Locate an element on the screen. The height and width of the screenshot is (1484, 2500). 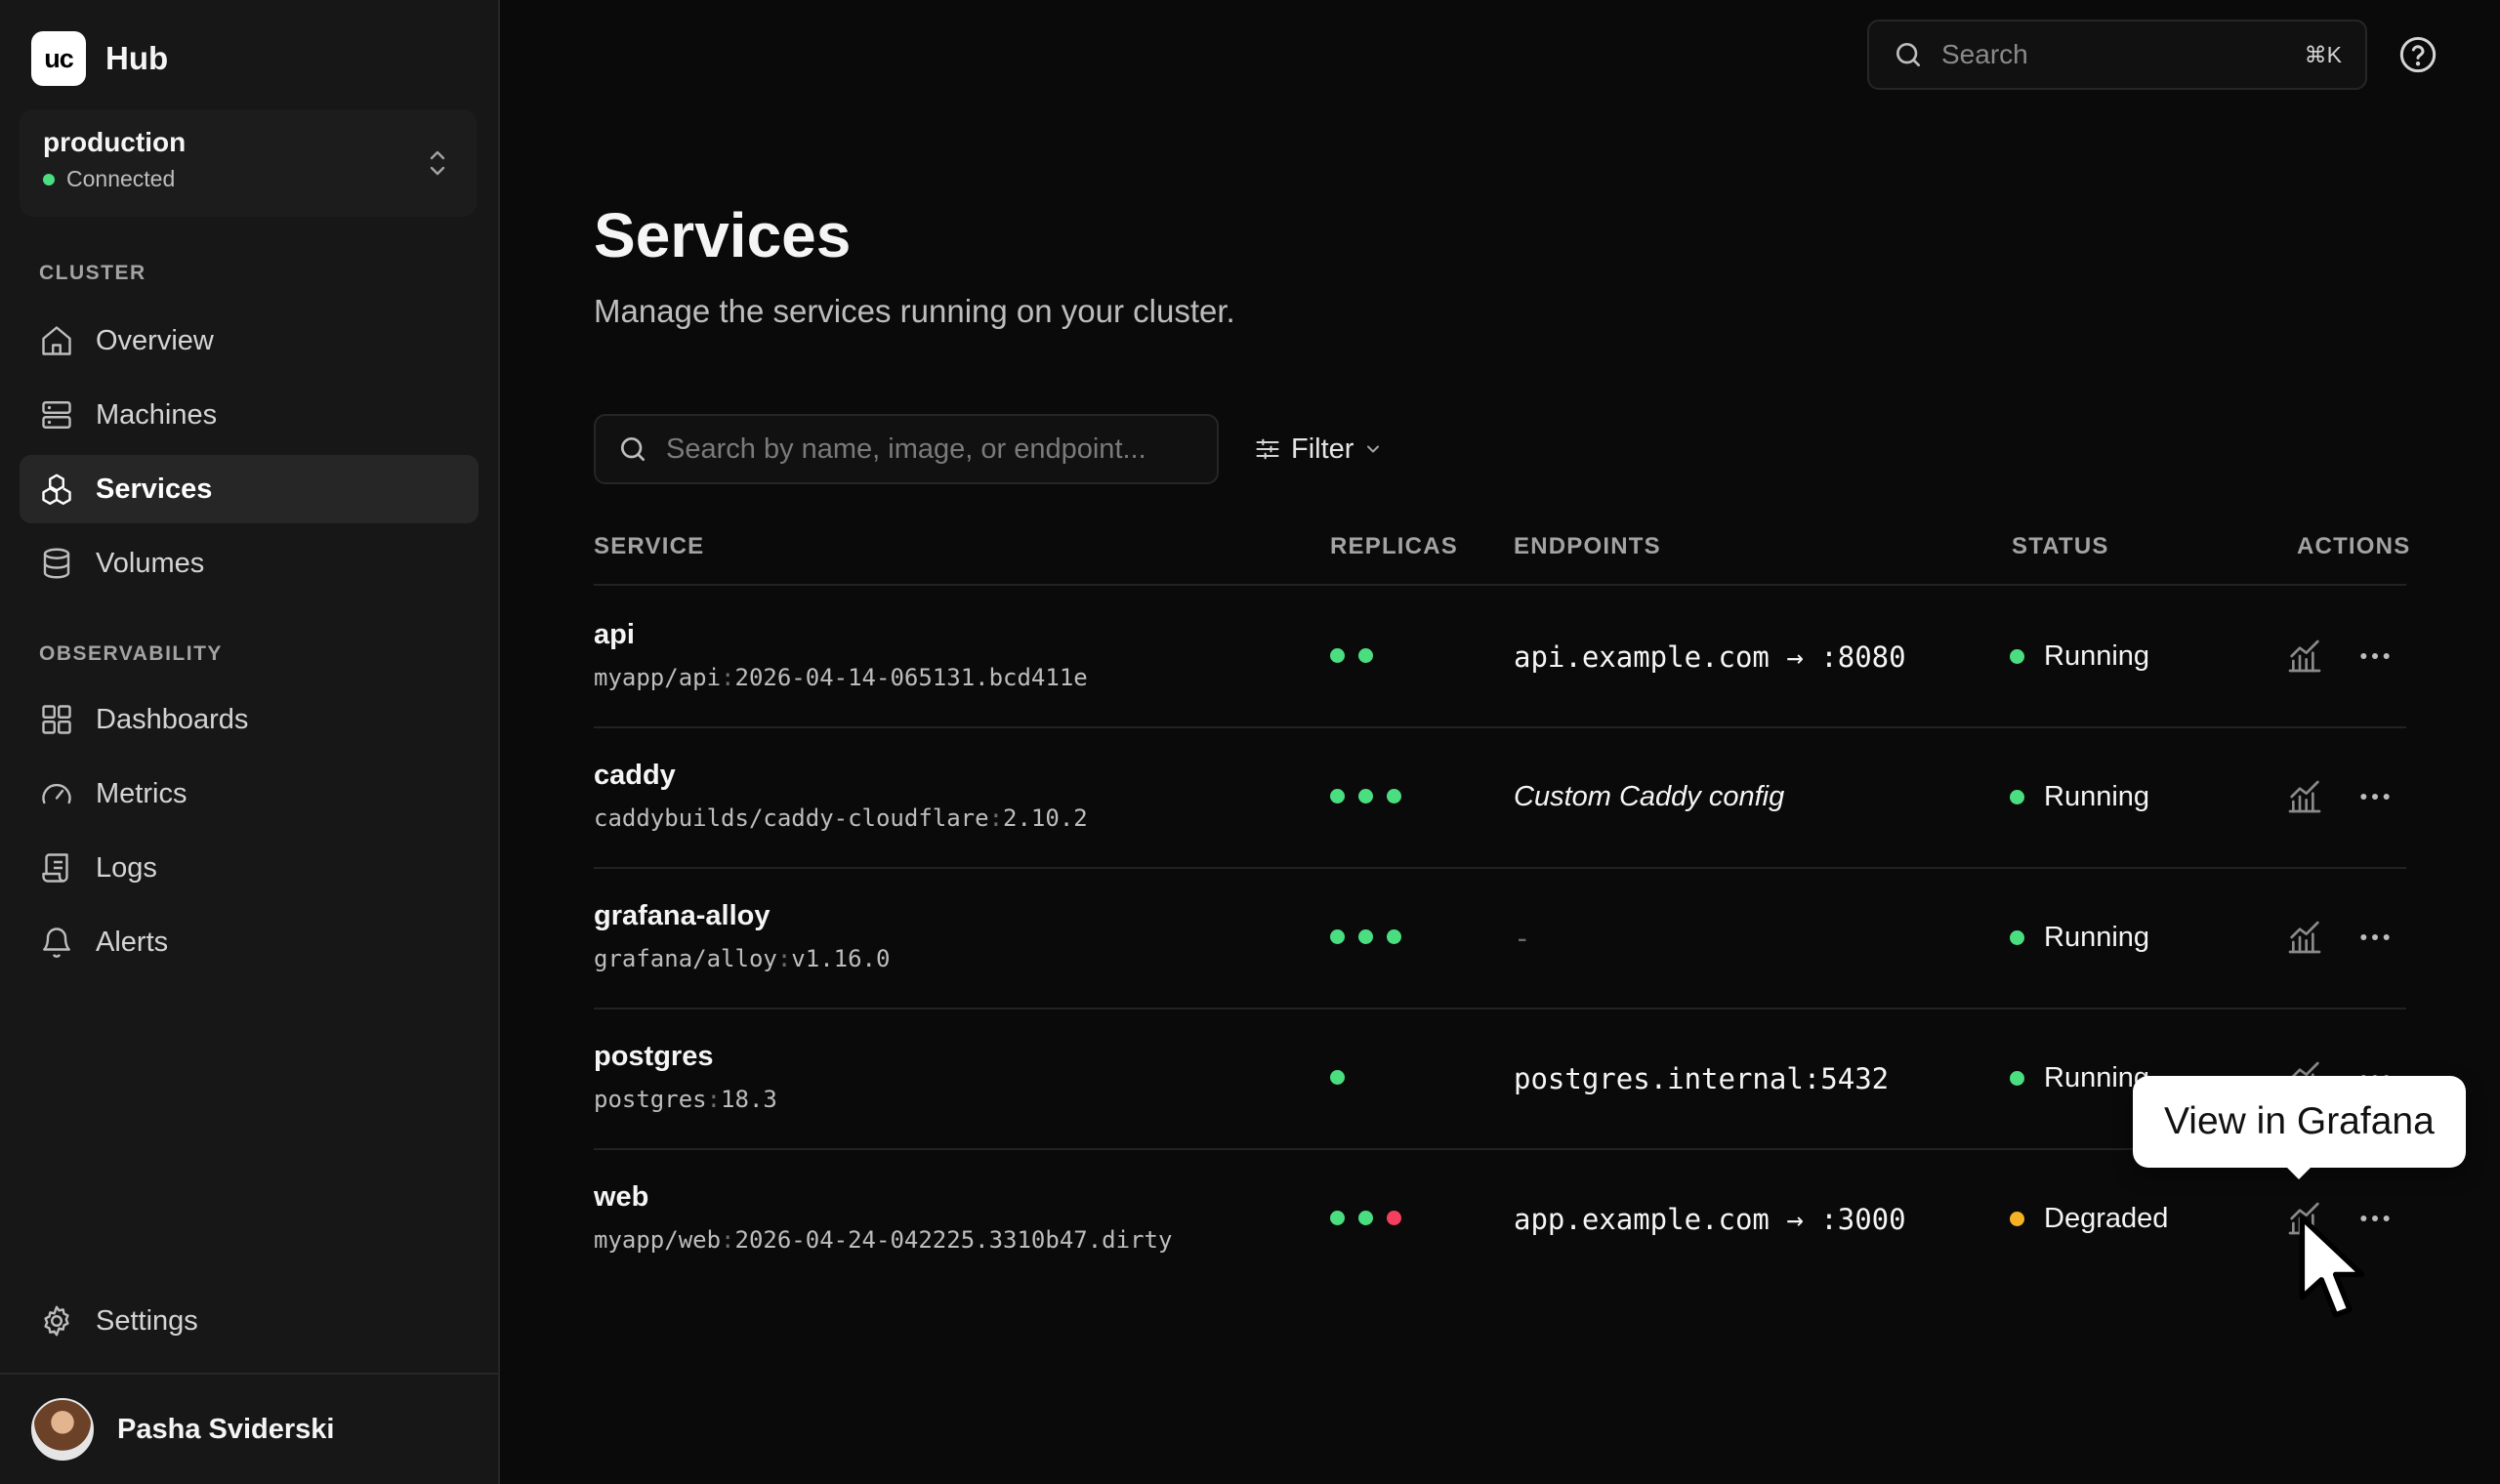
section-label-cluster: CLUSTER is located at coordinates (92, 273).